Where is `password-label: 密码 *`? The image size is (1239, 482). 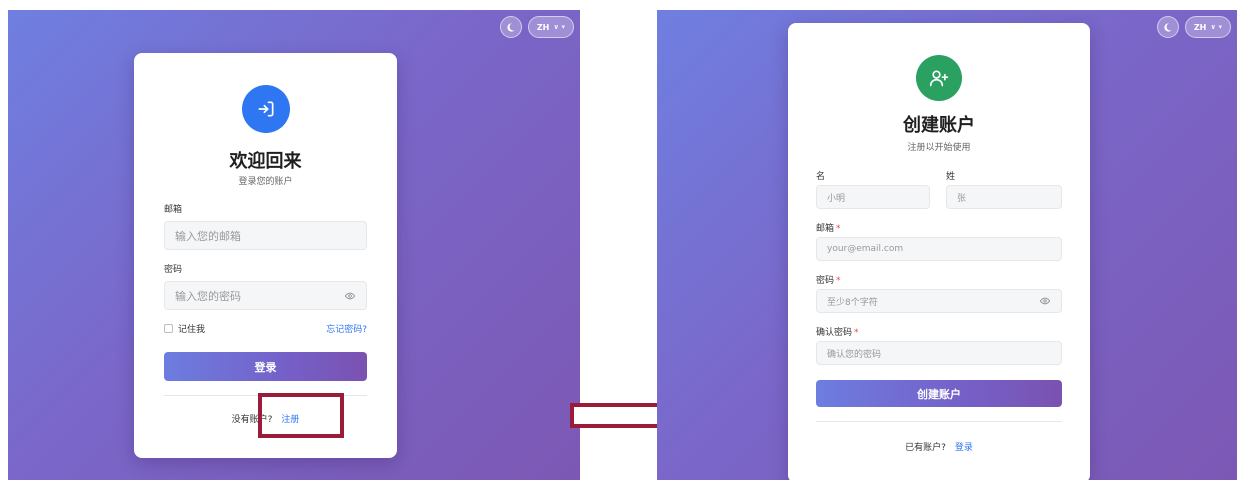 password-label: 密码 * is located at coordinates (828, 279).